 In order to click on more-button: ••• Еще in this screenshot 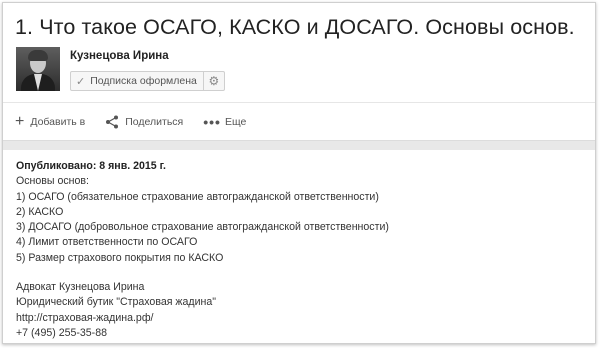, I will do `click(224, 122)`.